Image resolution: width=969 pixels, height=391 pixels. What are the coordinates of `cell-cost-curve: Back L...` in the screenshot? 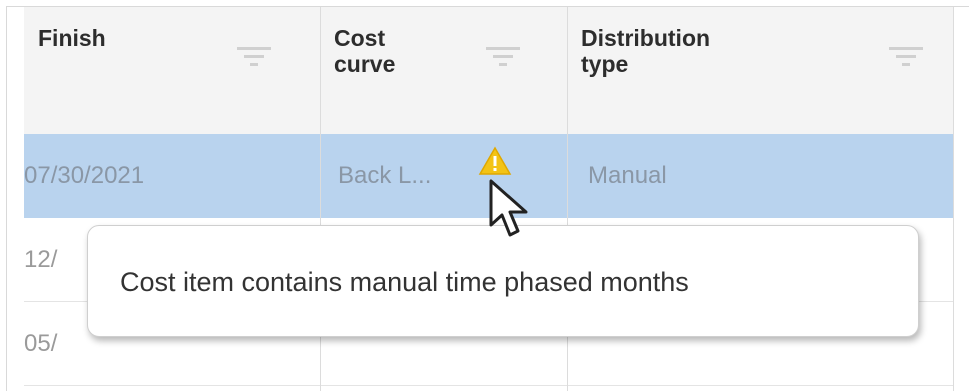 It's located at (385, 175).